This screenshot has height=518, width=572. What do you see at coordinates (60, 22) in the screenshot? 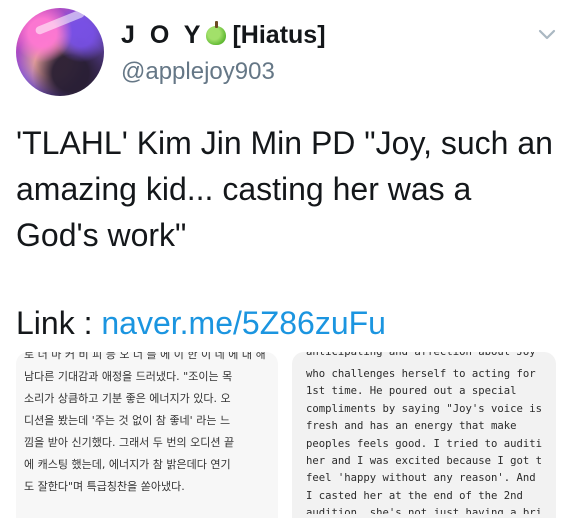
I see `avatar-highlight` at bounding box center [60, 22].